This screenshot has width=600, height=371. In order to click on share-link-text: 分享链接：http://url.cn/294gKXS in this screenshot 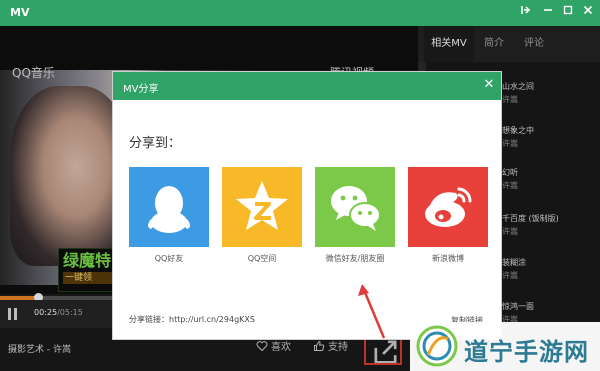, I will do `click(192, 319)`.